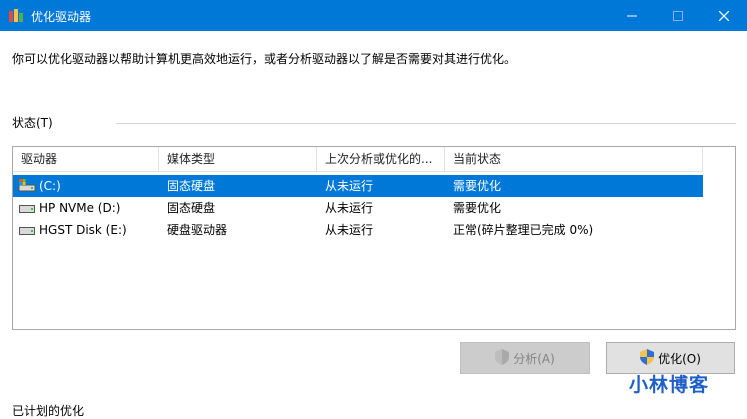 The width and height of the screenshot is (747, 419). I want to click on drive-name: HP NVMe (D:), so click(80, 208).